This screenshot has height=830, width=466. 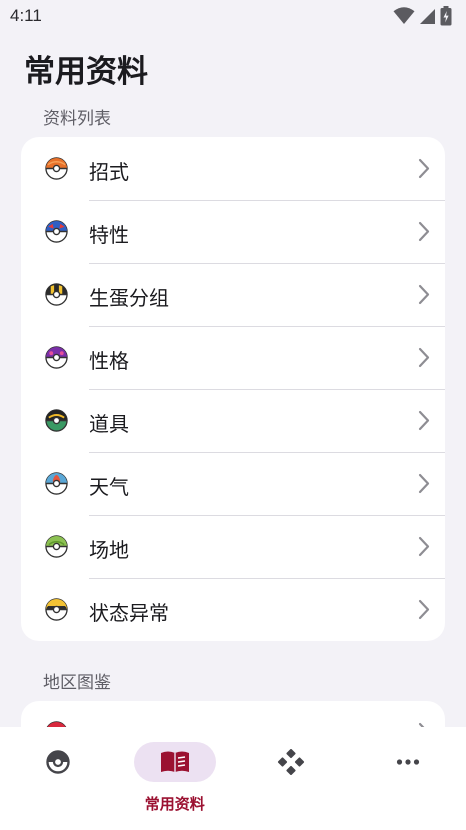 I want to click on nav-item-common-data: 常用资料, so click(x=175, y=778).